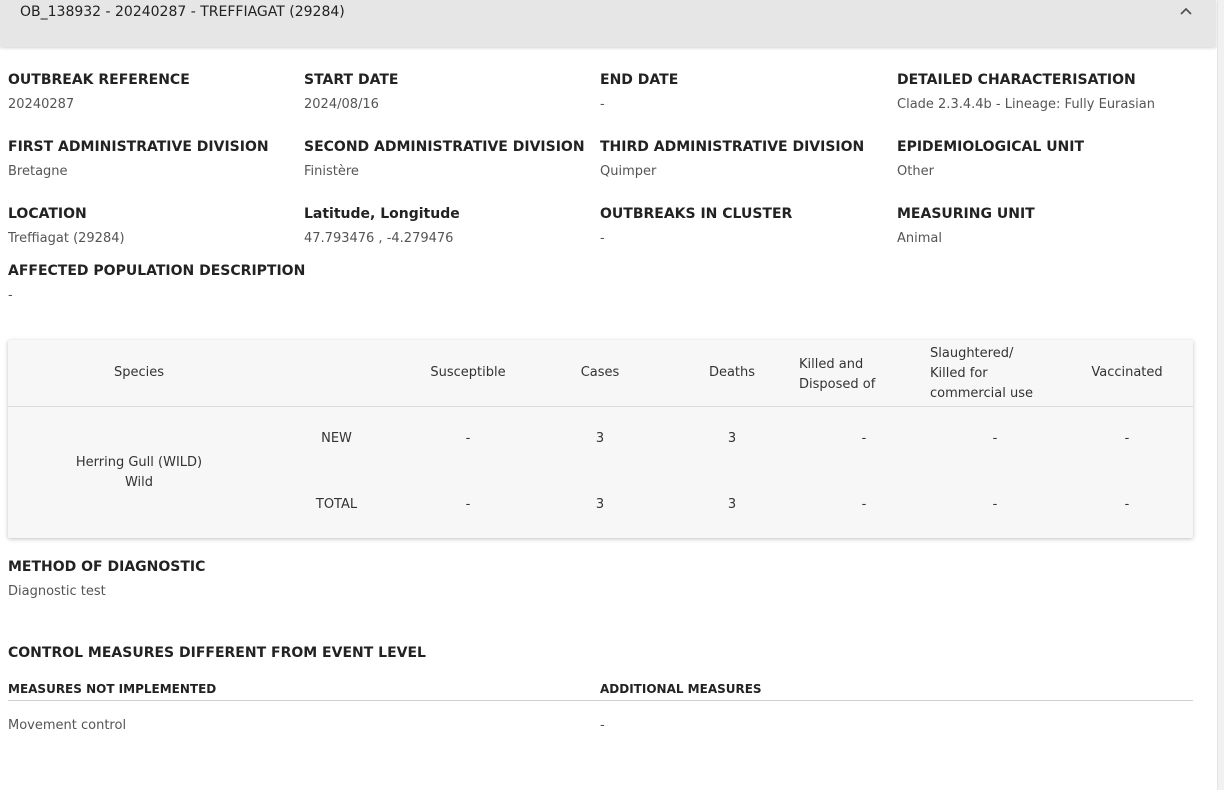  Describe the element at coordinates (449, 92) in the screenshot. I see `field-start-date: START DATE 2024/08/16` at that location.